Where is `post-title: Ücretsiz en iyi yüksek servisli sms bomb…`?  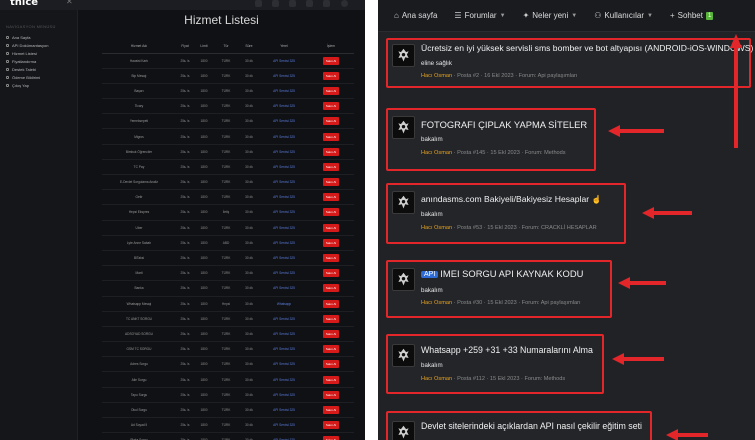
post-title: Ücretsiz en iyi yüksek servisli sms bomb… is located at coordinates (587, 48).